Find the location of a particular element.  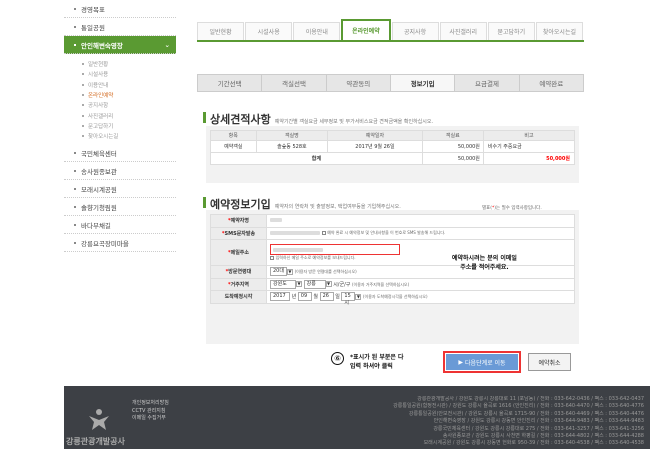

step-current: 정보기입 is located at coordinates (423, 83).